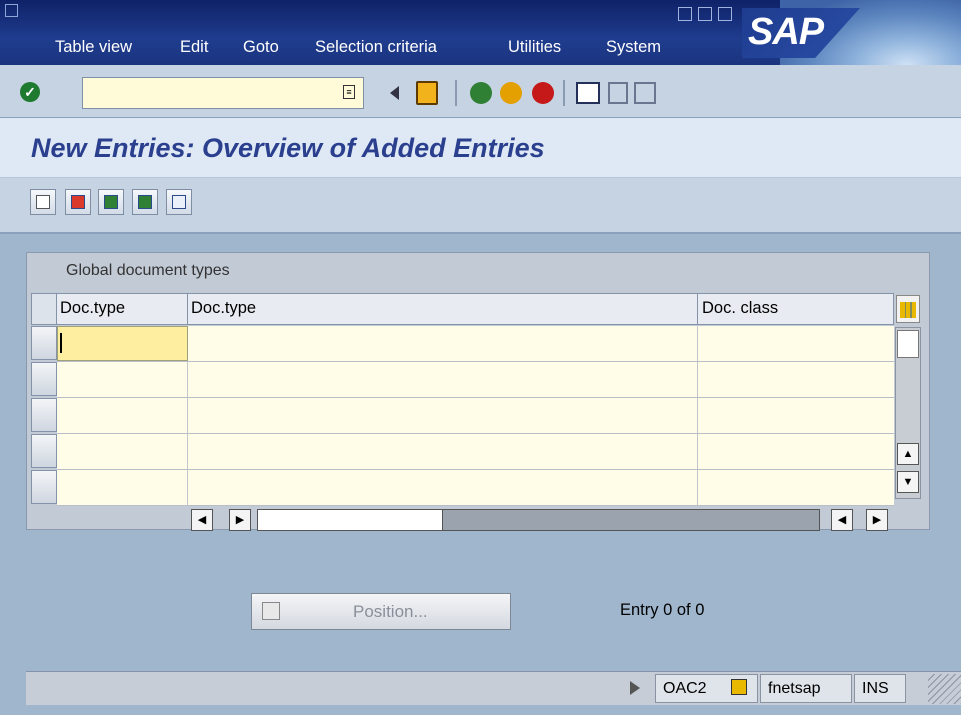 The image size is (961, 715). What do you see at coordinates (944, 689) in the screenshot?
I see `resize-grip` at bounding box center [944, 689].